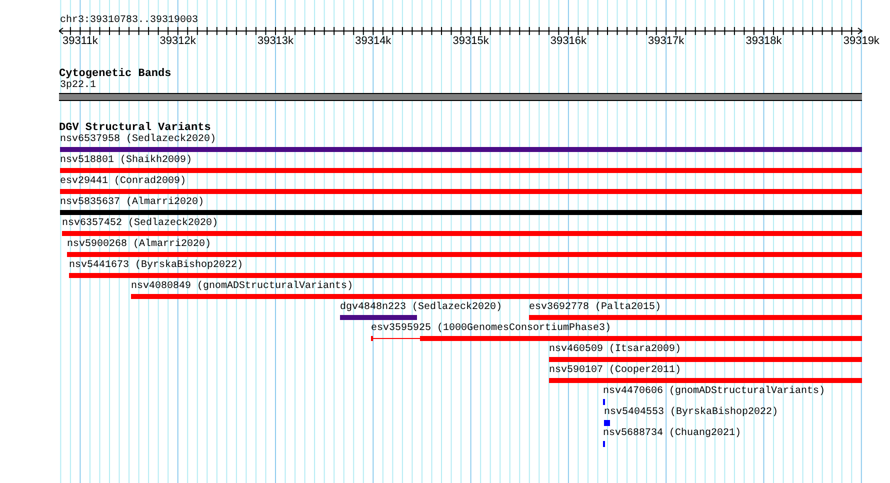 The width and height of the screenshot is (890, 483). Describe the element at coordinates (861, 41) in the screenshot. I see `scale-label: 39319k` at that location.